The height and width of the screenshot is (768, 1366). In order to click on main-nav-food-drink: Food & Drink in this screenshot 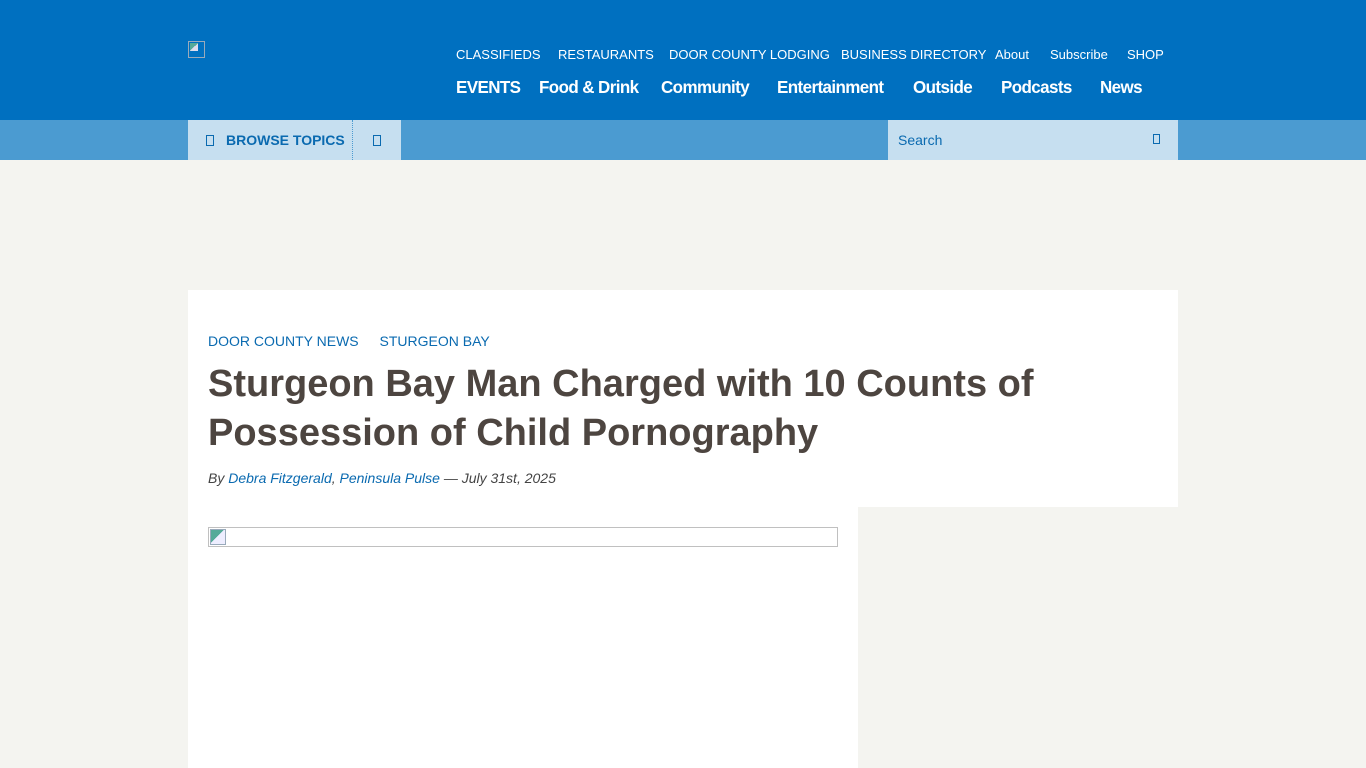, I will do `click(589, 88)`.